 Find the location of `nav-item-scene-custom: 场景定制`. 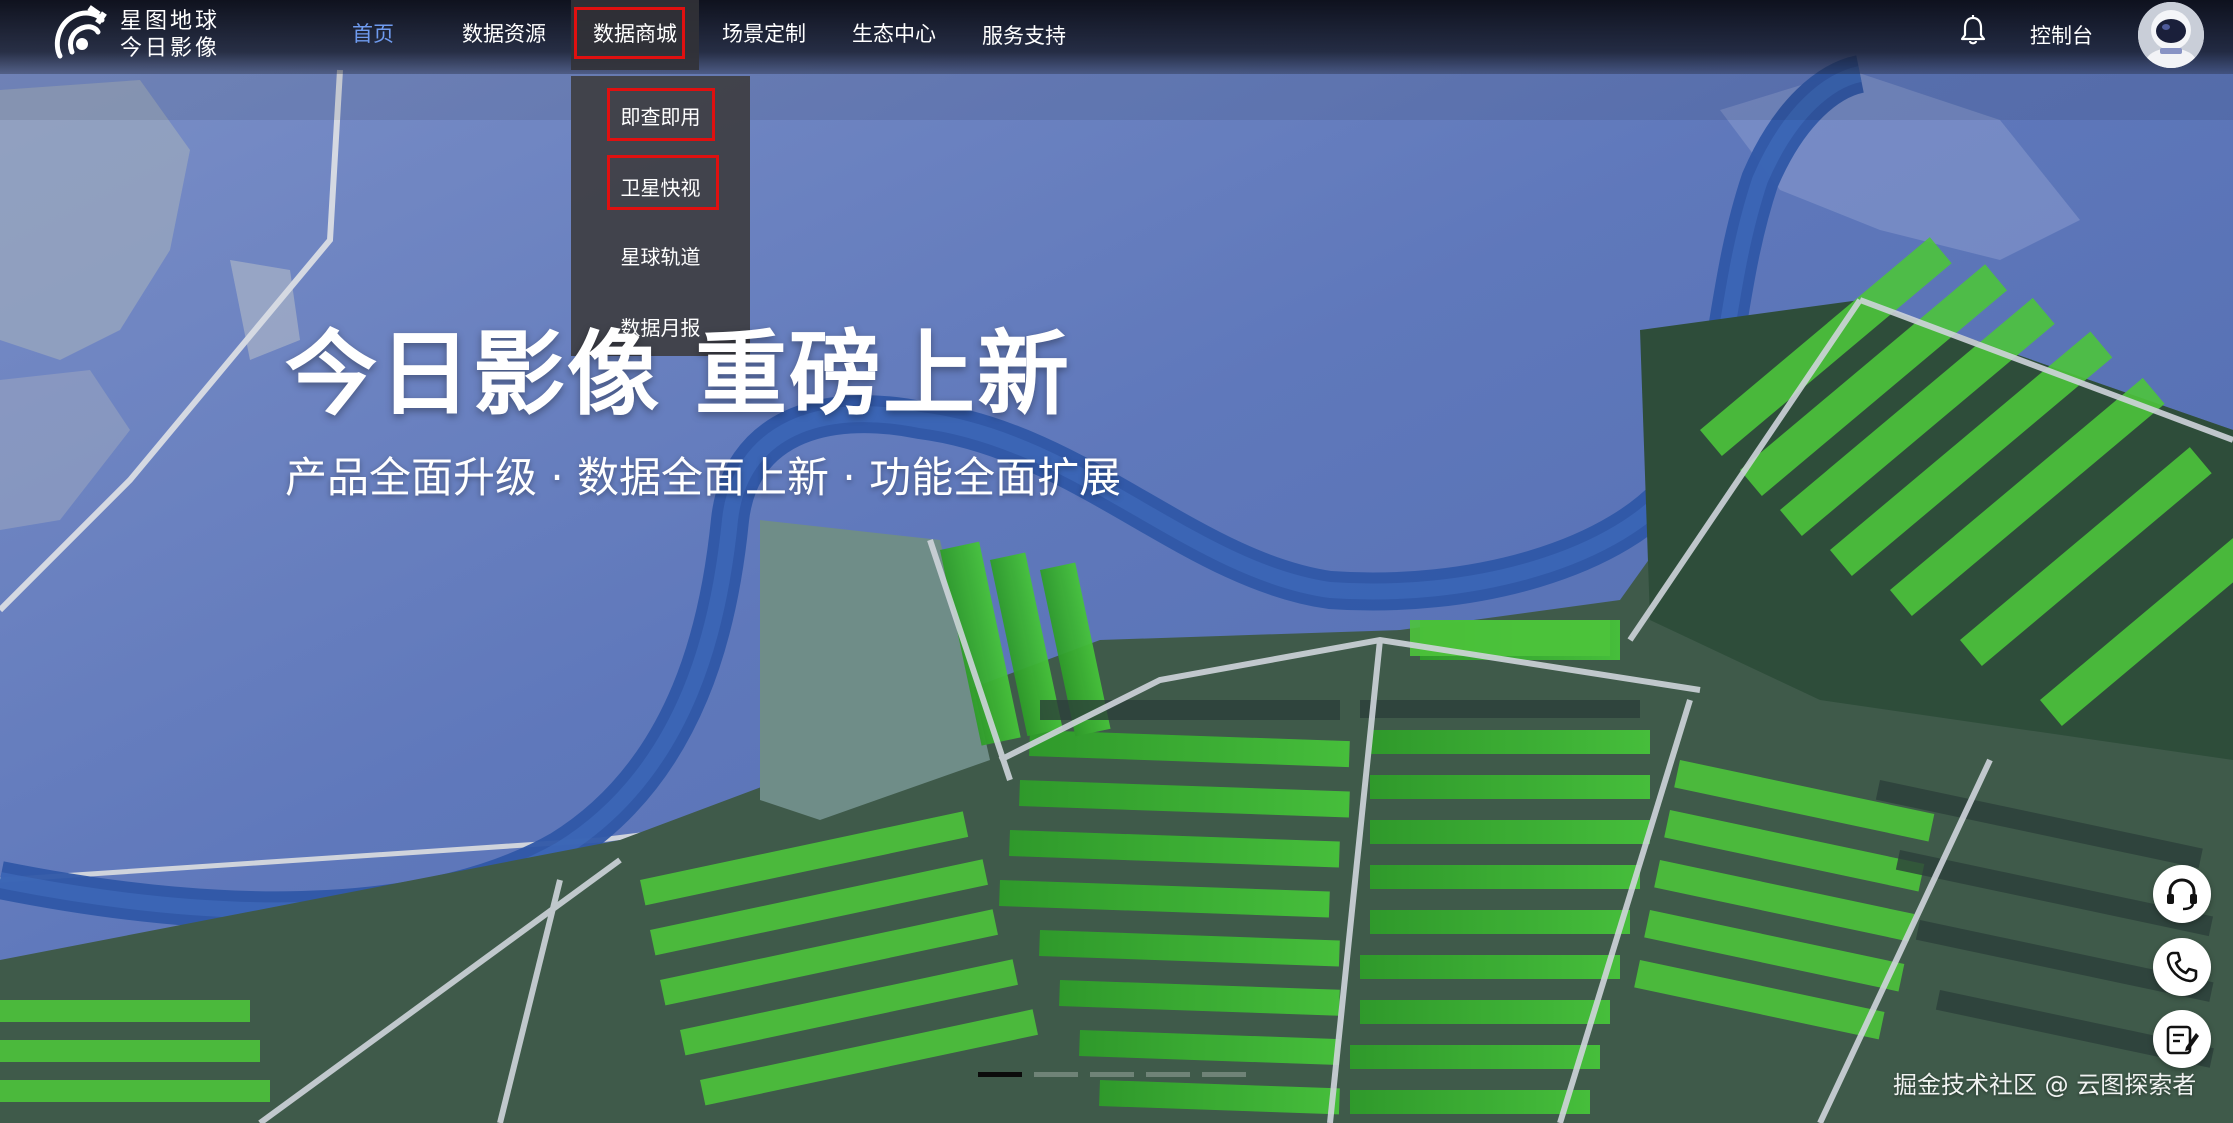

nav-item-scene-custom: 场景定制 is located at coordinates (764, 33).